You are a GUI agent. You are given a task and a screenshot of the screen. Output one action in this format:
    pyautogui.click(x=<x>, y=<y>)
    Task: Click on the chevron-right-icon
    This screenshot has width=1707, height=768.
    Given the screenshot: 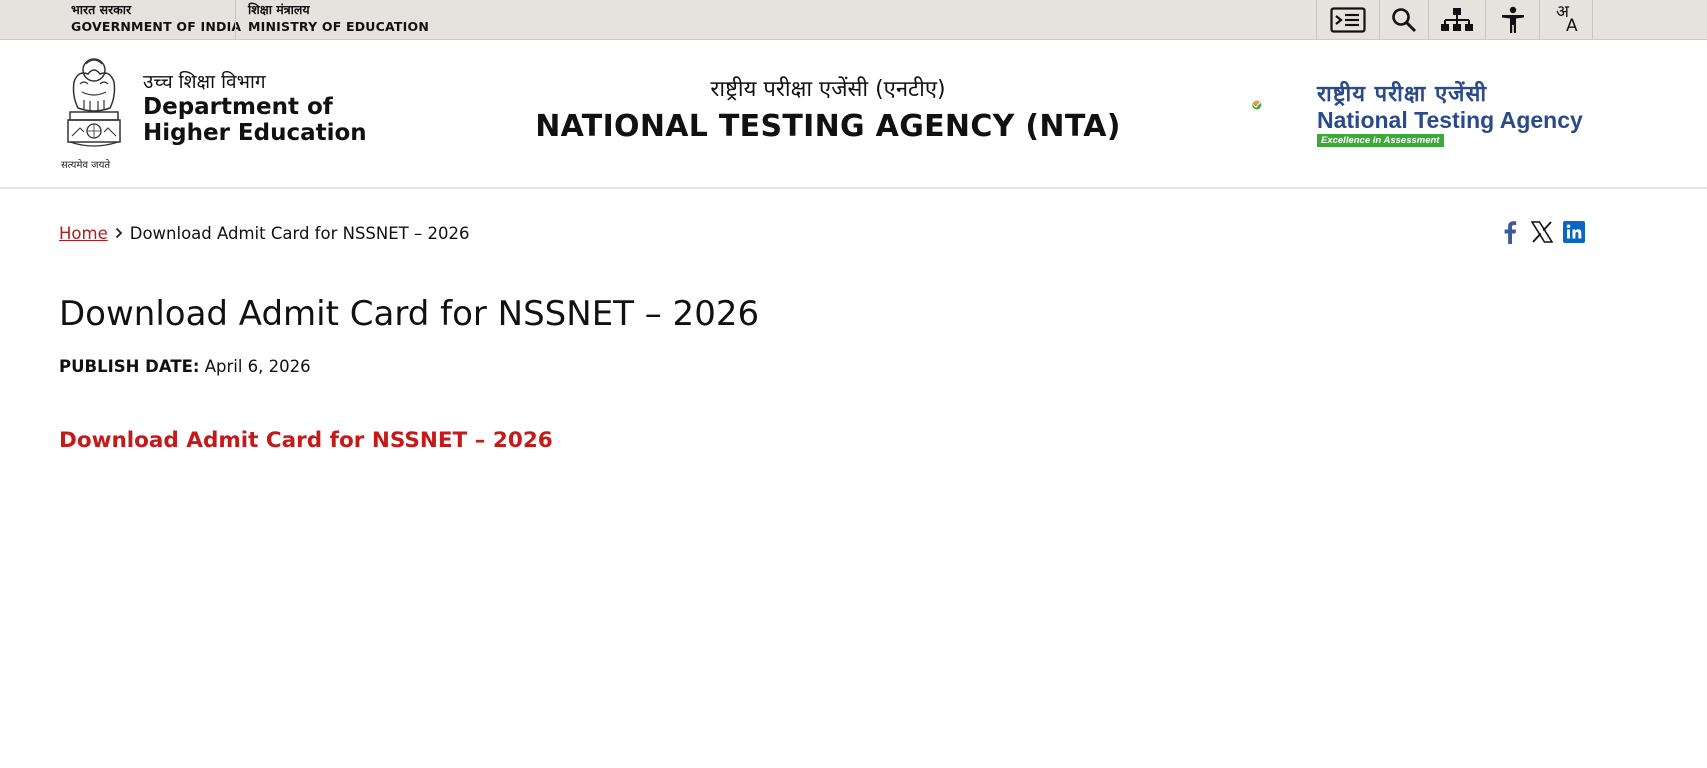 What is the action you would take?
    pyautogui.click(x=119, y=234)
    